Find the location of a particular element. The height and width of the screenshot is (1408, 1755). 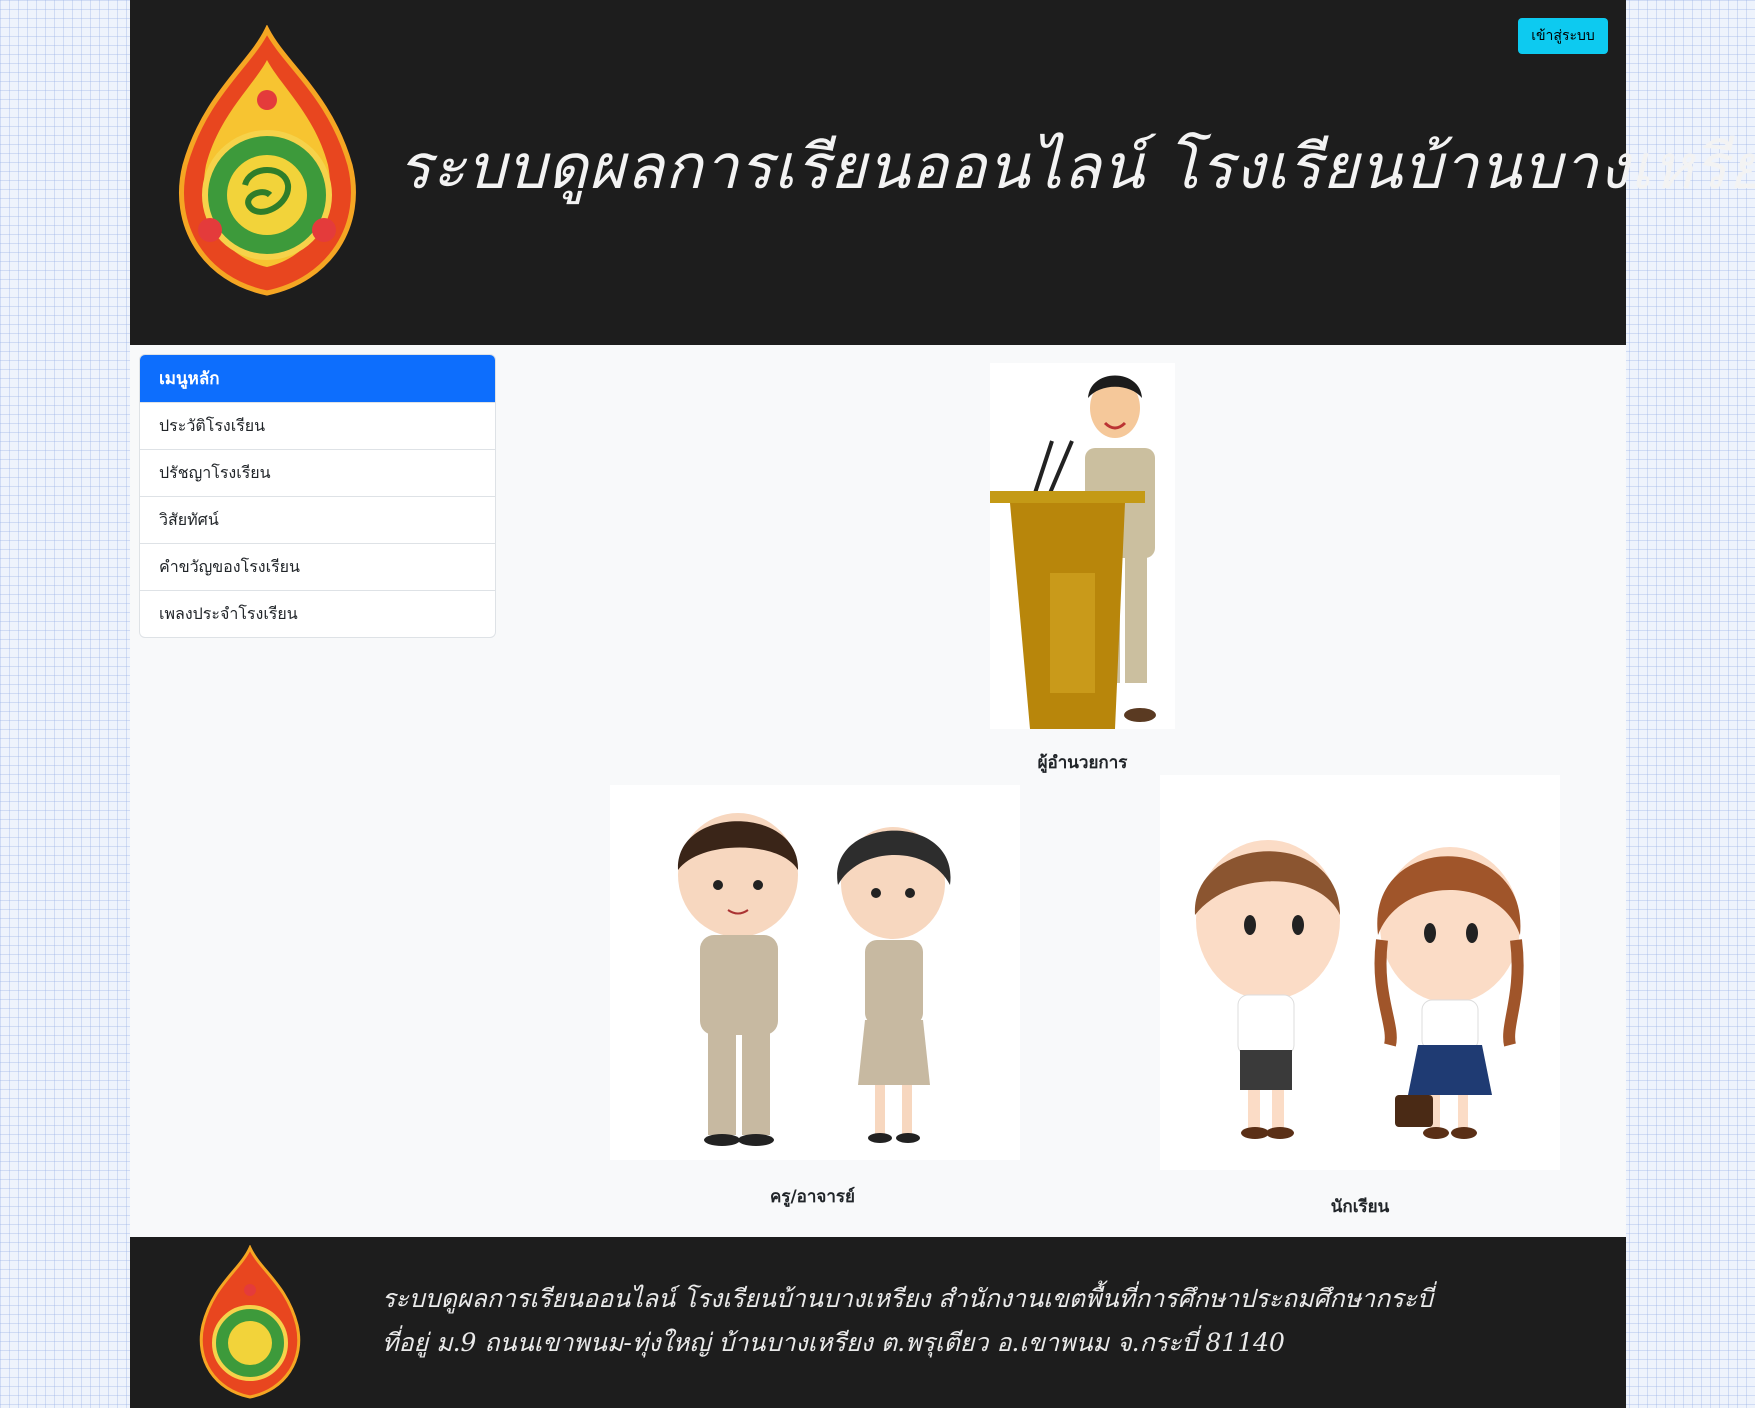

login-button: เข้าสู่ระบบ is located at coordinates (1563, 36).